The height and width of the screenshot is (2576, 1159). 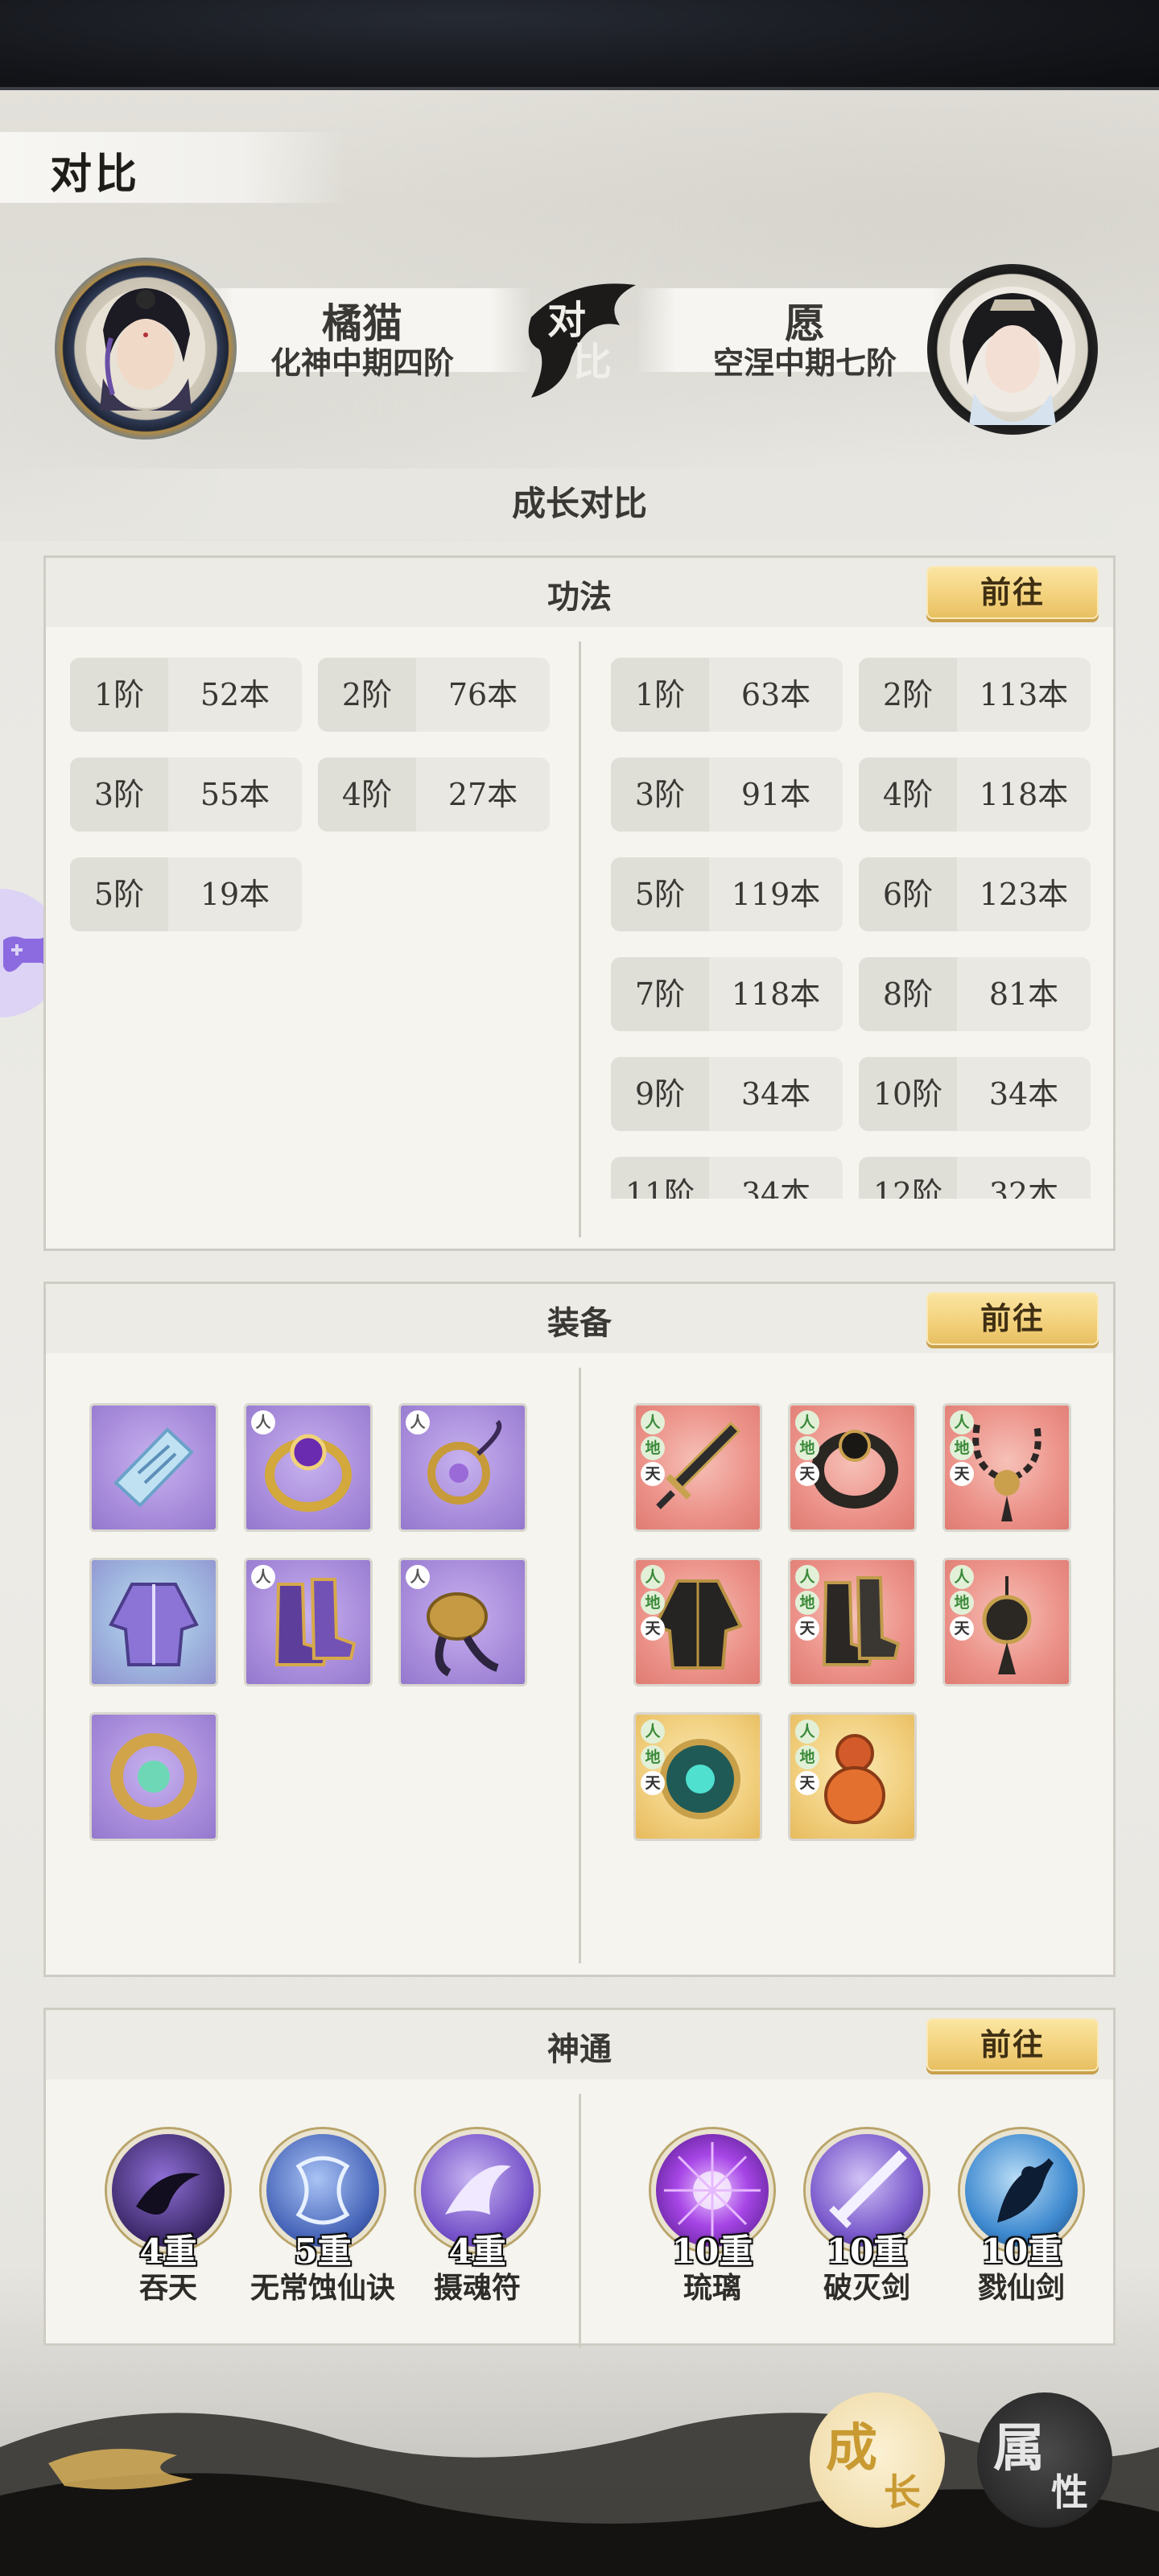 I want to click on chip-count: 55本, so click(x=235, y=794).